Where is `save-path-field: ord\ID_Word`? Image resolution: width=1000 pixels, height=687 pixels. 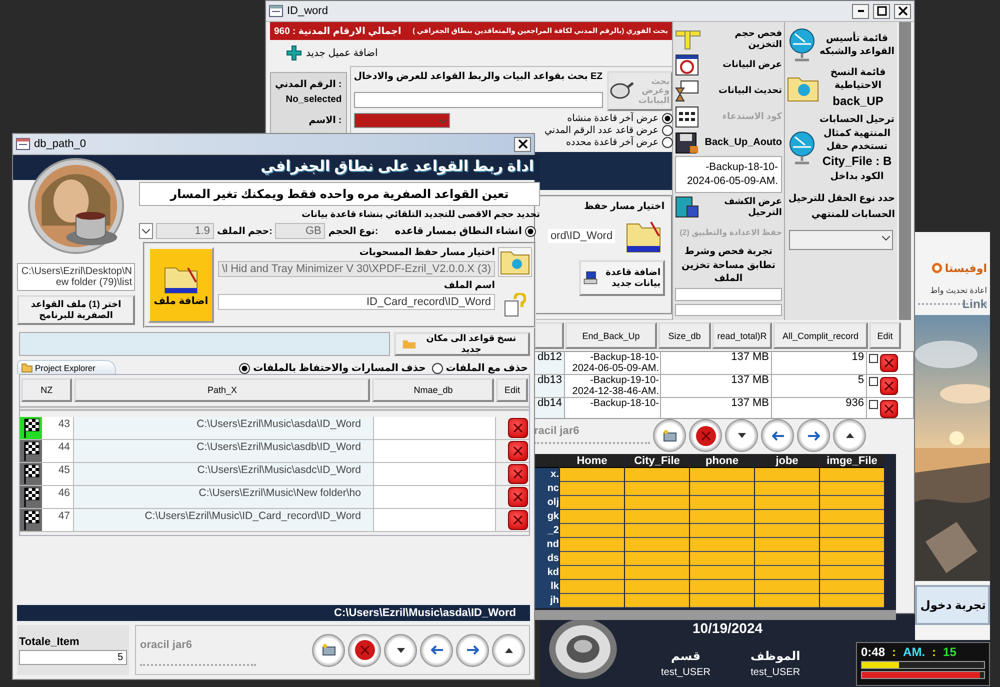
save-path-field: ord\ID_Word is located at coordinates (581, 236).